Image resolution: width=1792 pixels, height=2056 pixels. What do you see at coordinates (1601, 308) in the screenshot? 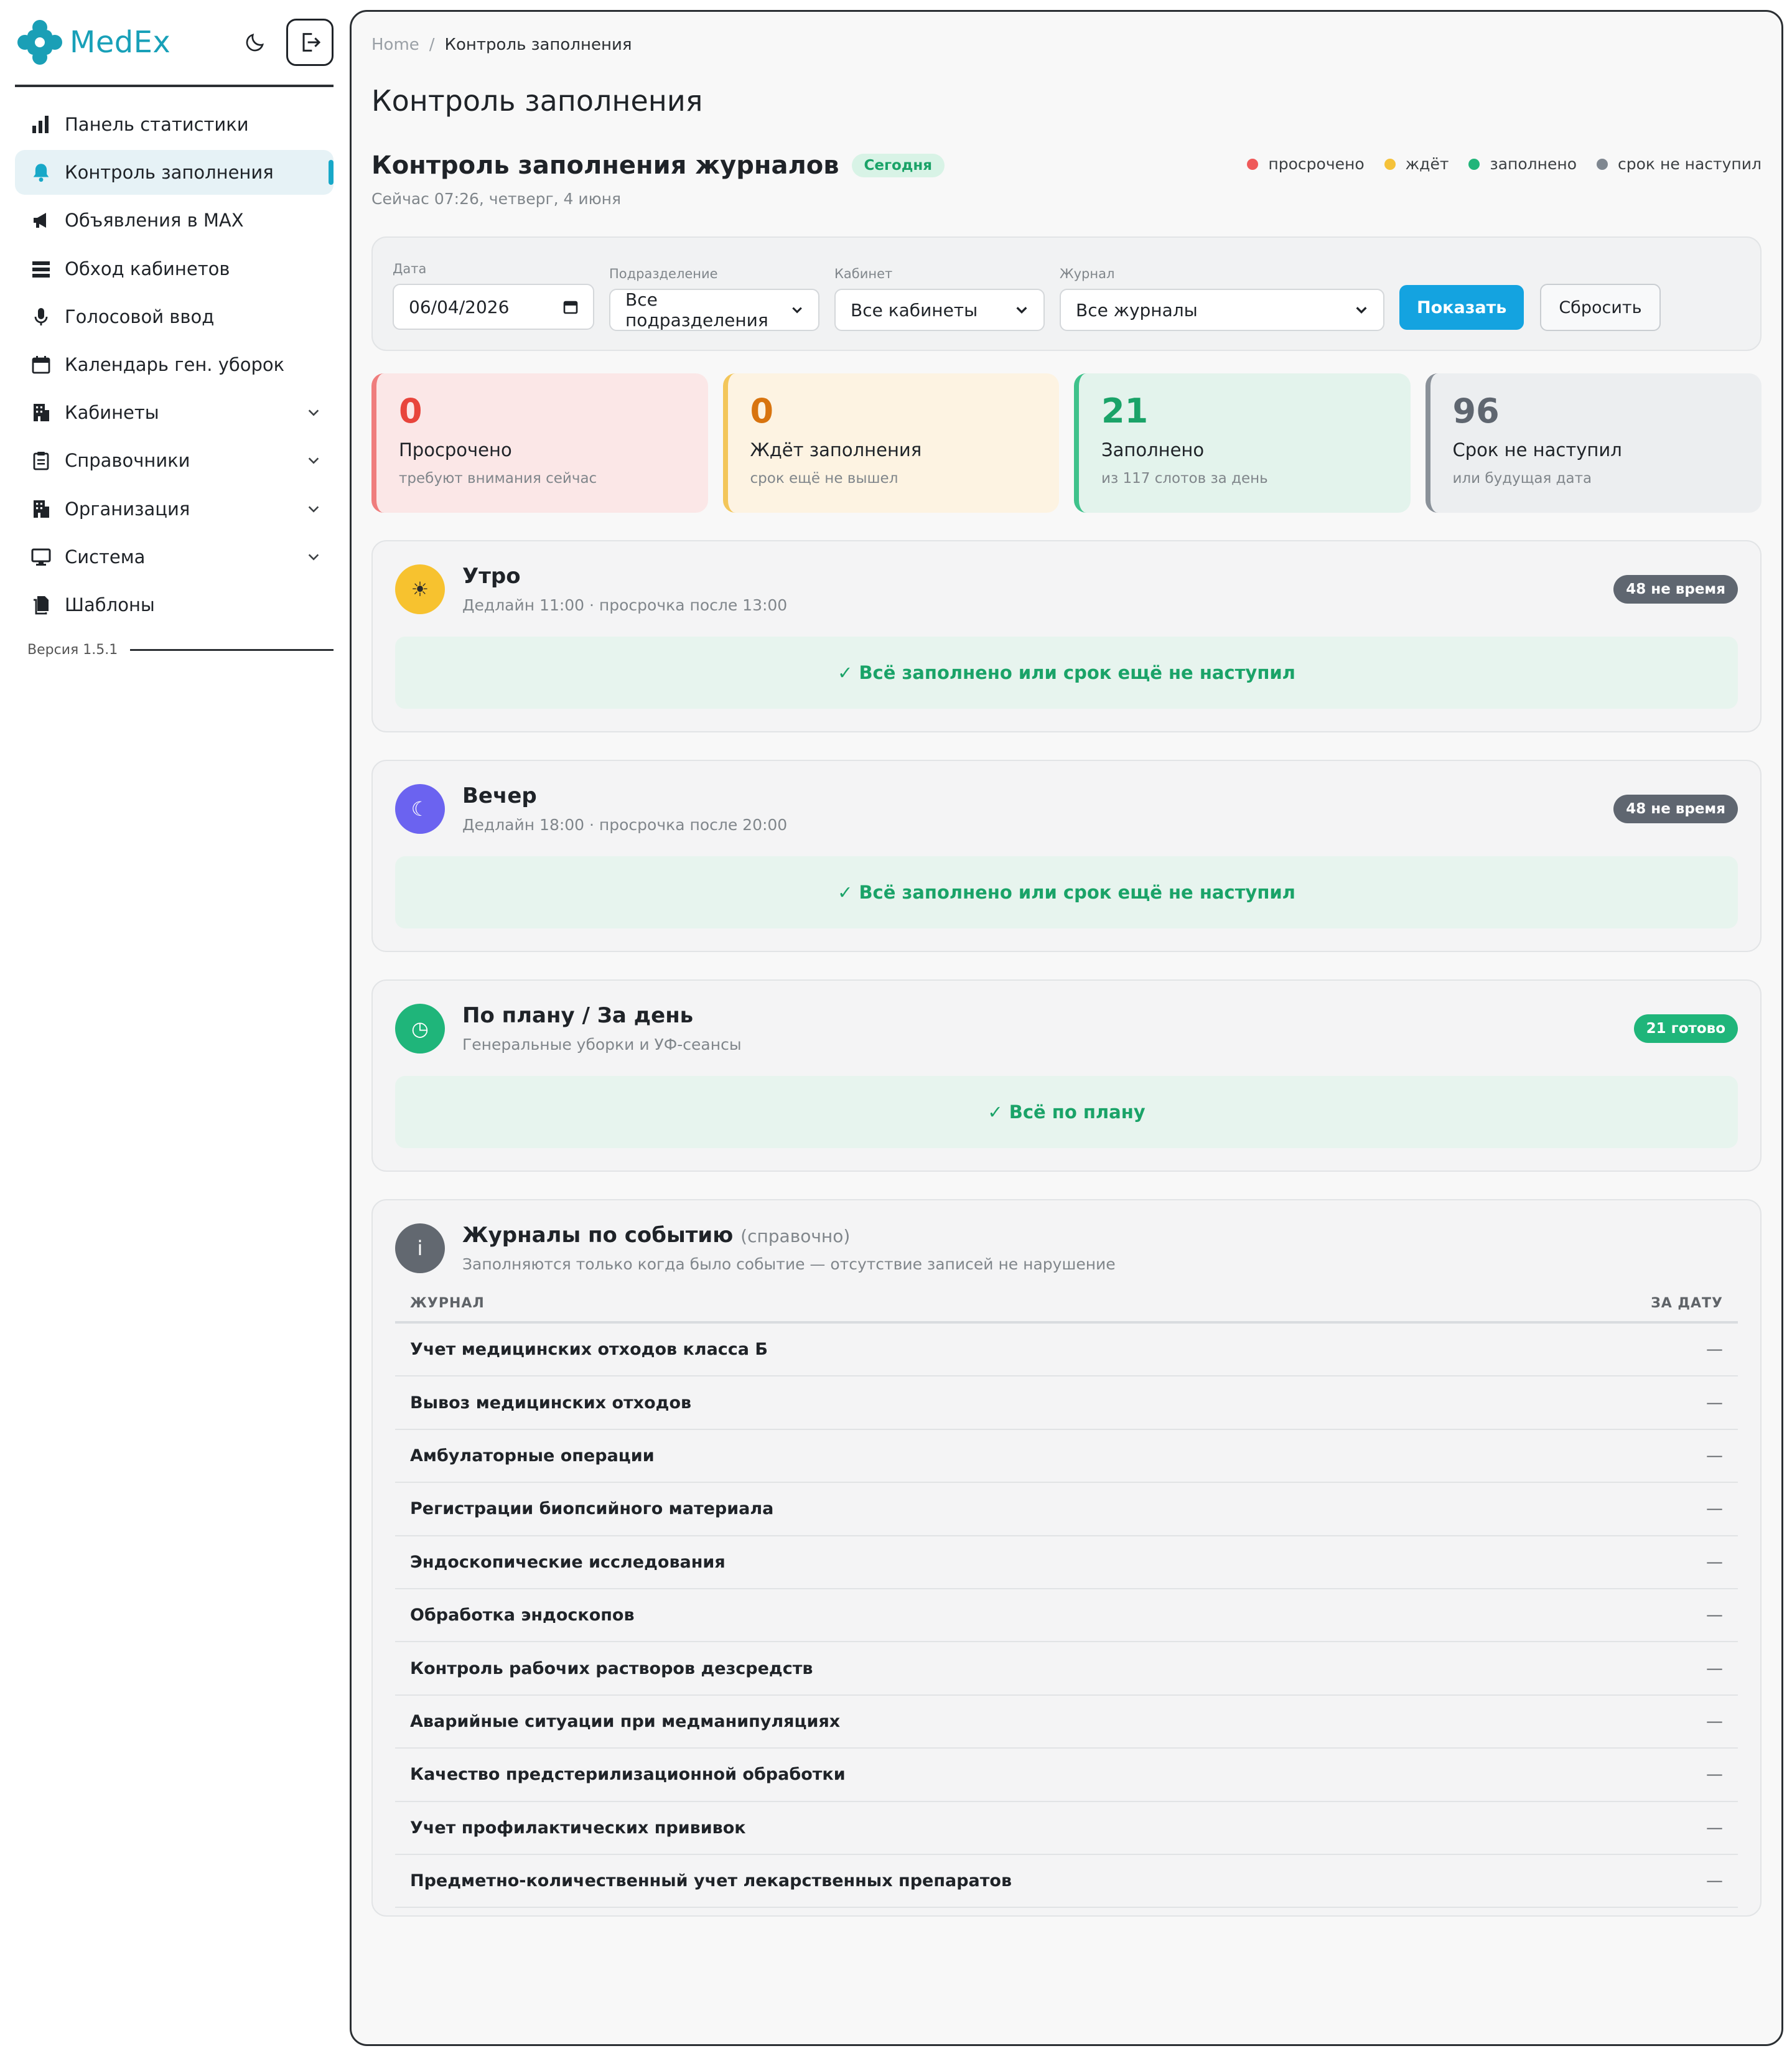
I see `reset-button: Сбросить` at bounding box center [1601, 308].